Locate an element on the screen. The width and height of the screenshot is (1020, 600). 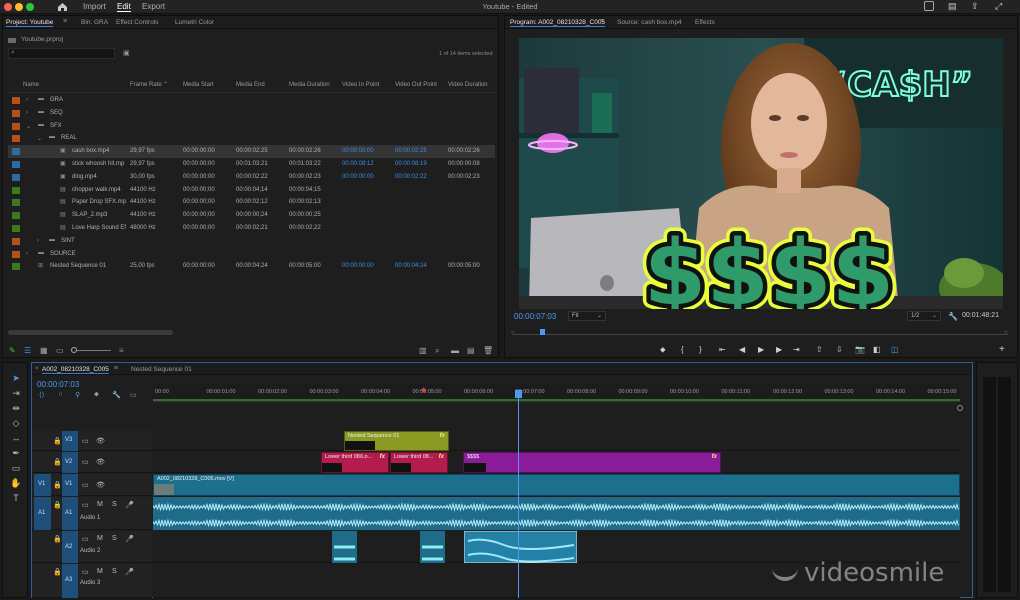
clip-audio-2c is located at coordinates (520, 547).